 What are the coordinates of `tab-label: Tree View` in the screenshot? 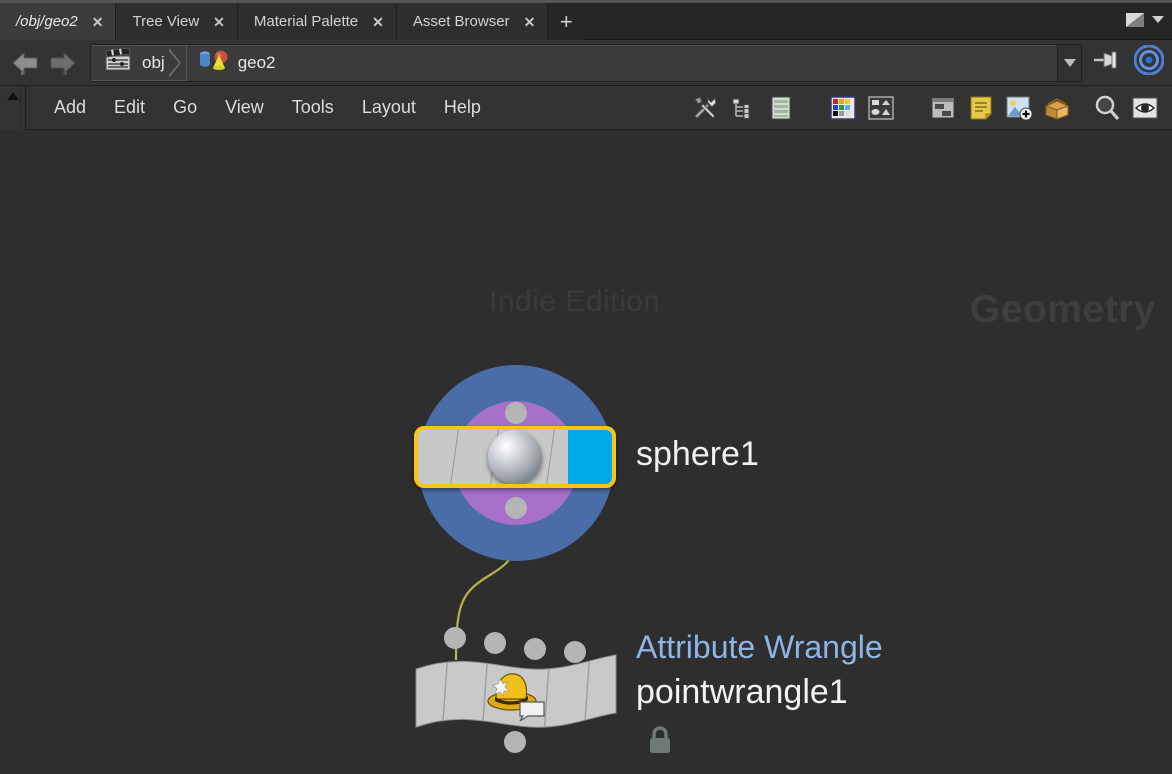 It's located at (166, 21).